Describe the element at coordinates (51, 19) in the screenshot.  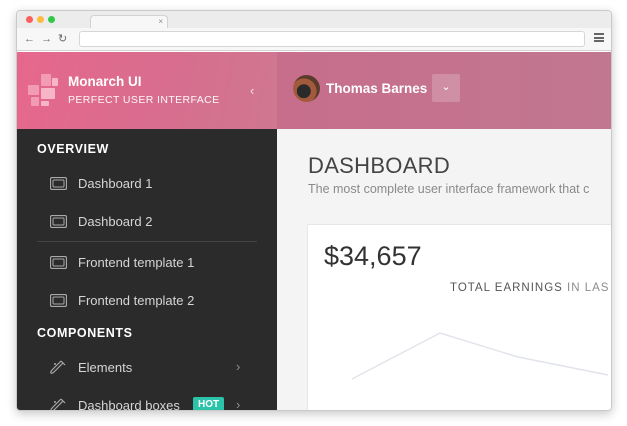
I see `maximize-window-button` at that location.